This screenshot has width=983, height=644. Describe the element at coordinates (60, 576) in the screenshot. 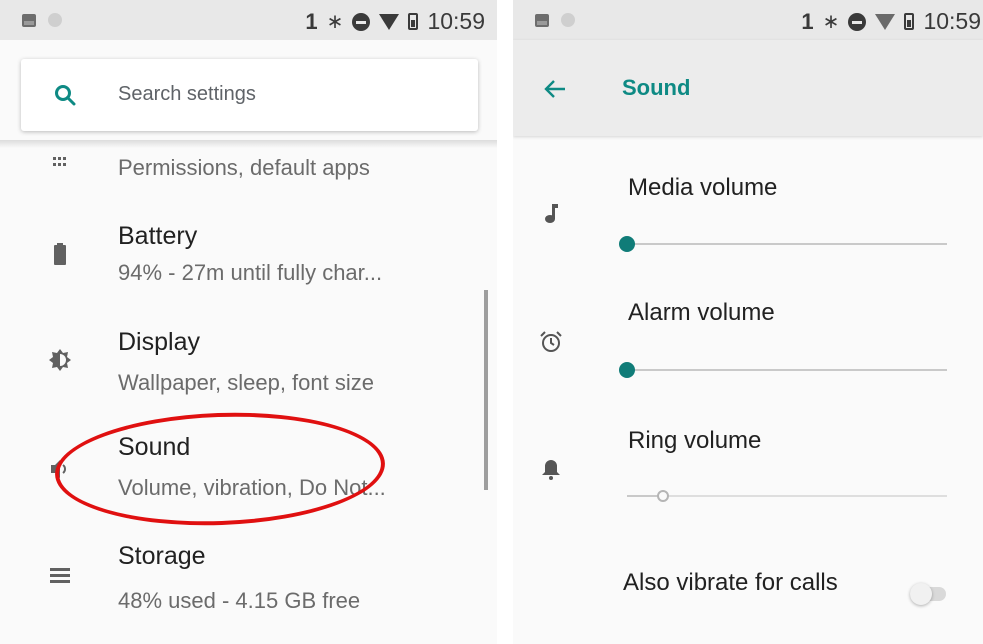

I see `storage-icon` at that location.